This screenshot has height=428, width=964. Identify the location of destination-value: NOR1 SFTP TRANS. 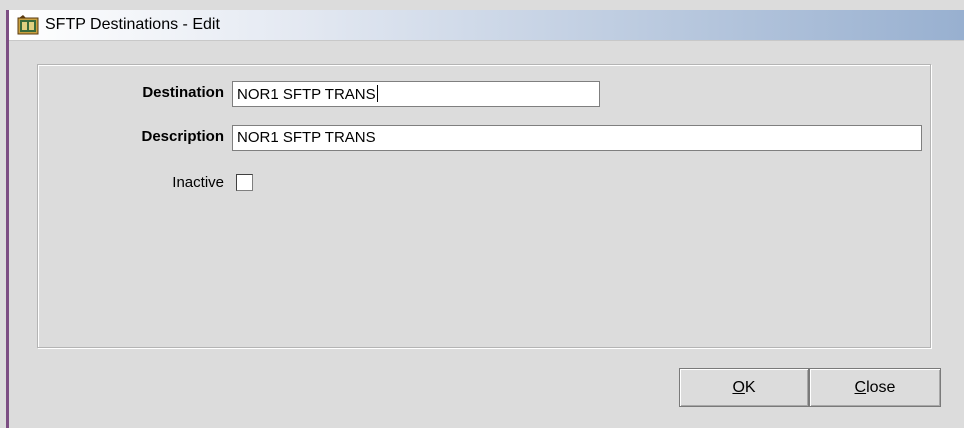
(306, 94).